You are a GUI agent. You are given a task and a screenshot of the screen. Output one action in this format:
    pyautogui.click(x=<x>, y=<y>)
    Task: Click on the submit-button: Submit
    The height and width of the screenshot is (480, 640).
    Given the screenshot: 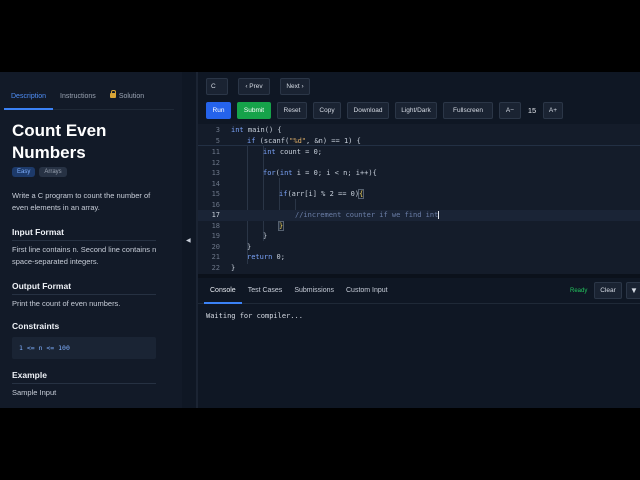 What is the action you would take?
    pyautogui.click(x=254, y=110)
    